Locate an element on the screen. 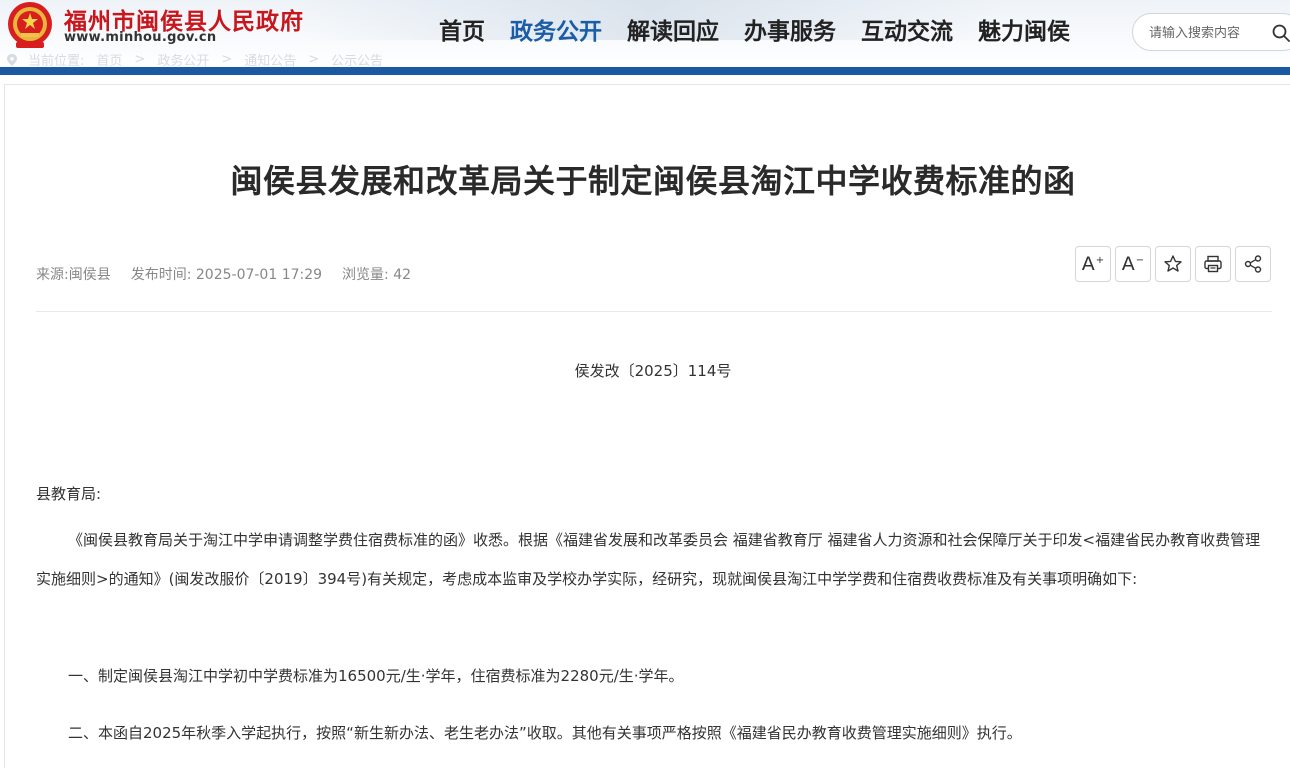 This screenshot has height=768, width=1290. font-increase-button: A + is located at coordinates (1093, 264).